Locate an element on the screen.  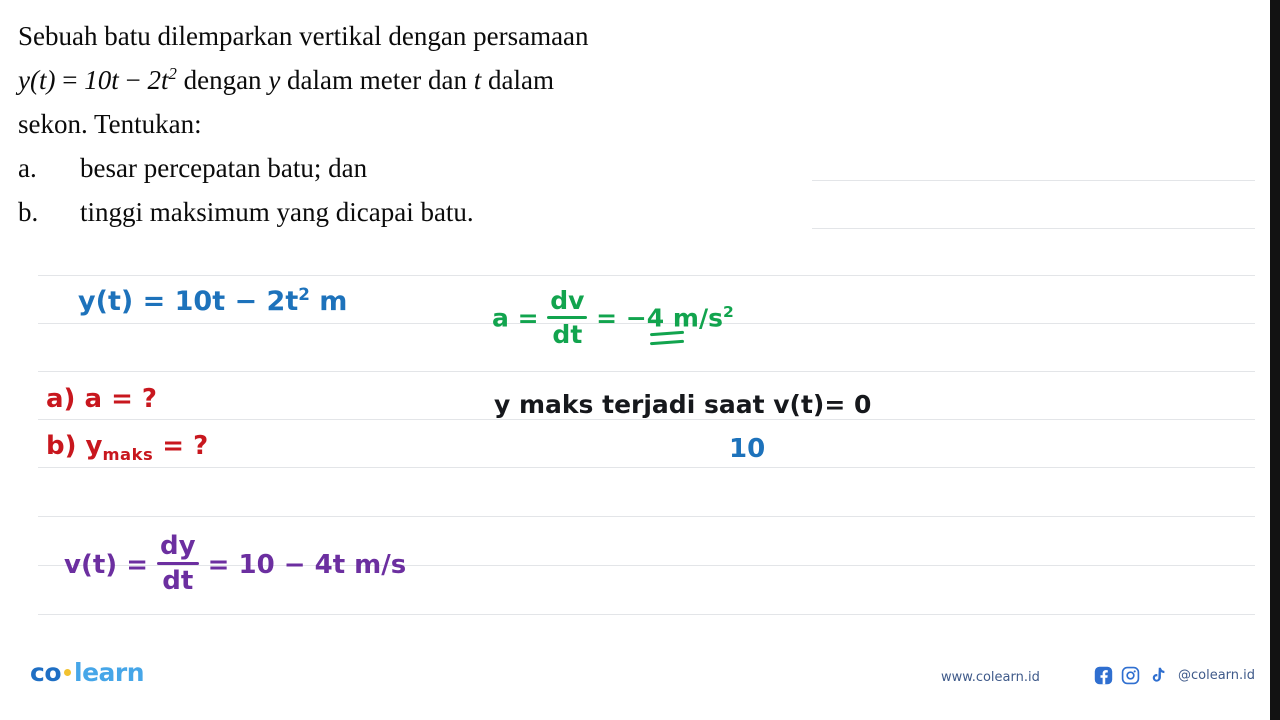
ask-b-subscript: maks is located at coordinates (128, 455).